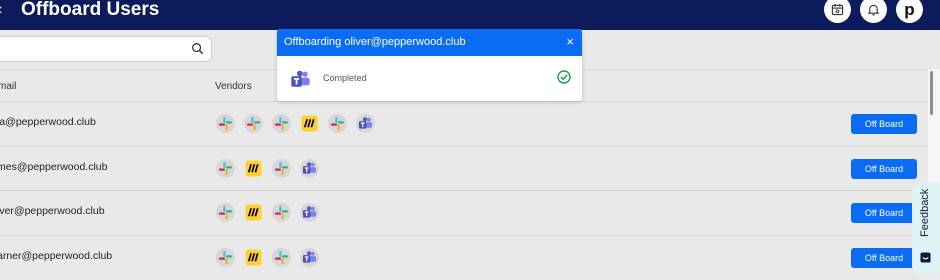 The image size is (940, 280). I want to click on calendar-button, so click(837, 11).